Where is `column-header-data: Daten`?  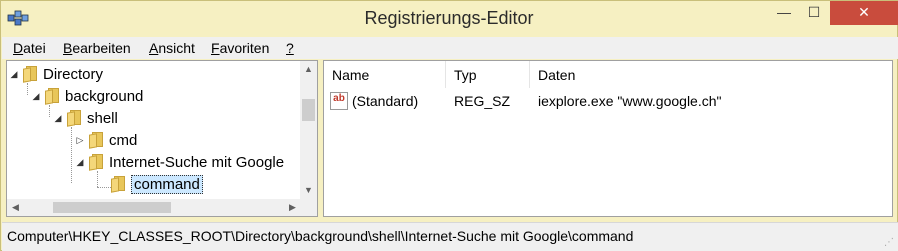
column-header-data: Daten is located at coordinates (711, 74).